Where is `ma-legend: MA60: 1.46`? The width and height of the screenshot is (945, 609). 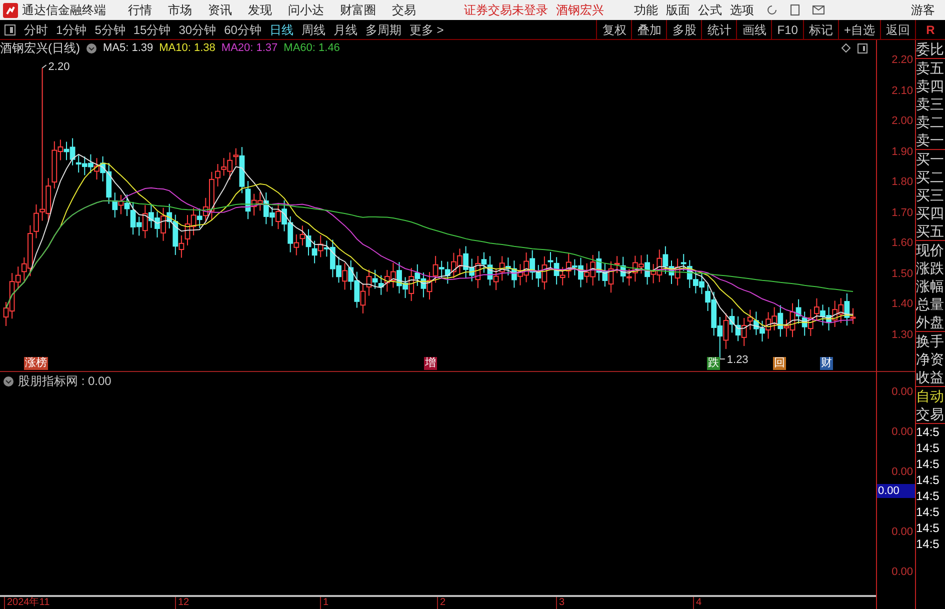 ma-legend: MA60: 1.46 is located at coordinates (312, 48).